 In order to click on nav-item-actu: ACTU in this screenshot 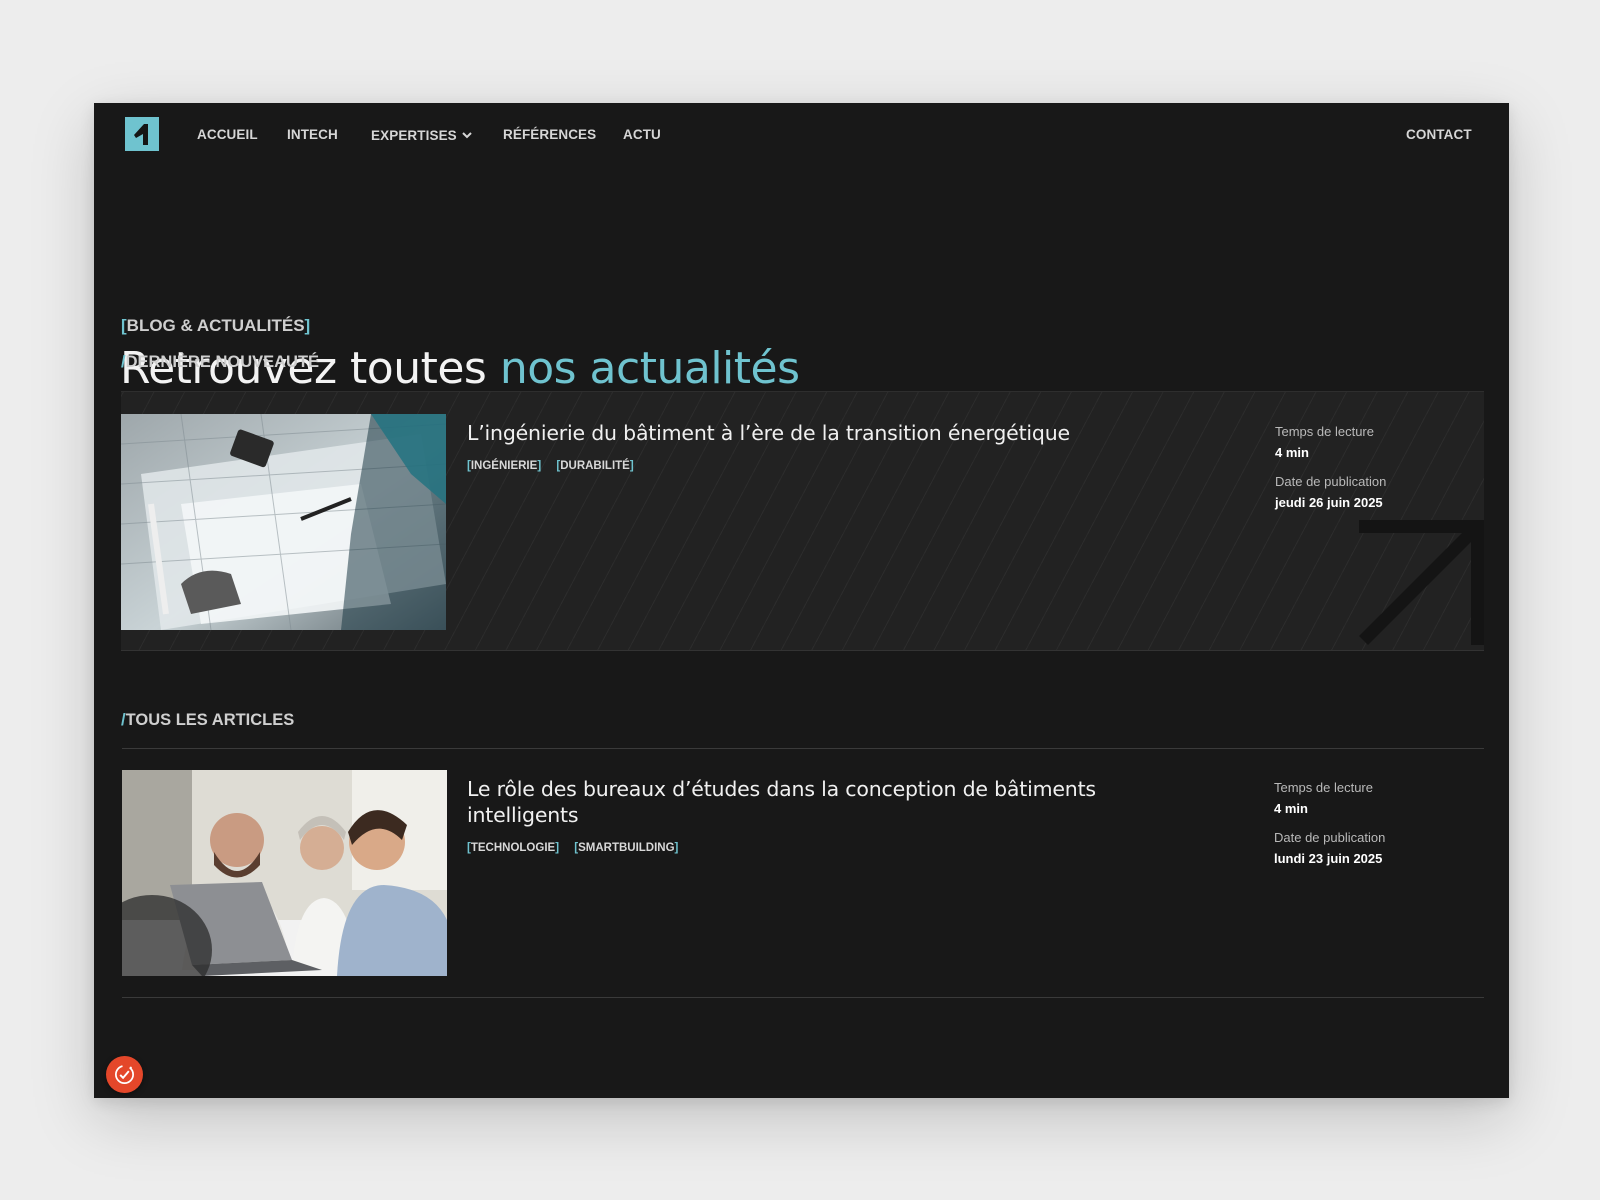, I will do `click(642, 134)`.